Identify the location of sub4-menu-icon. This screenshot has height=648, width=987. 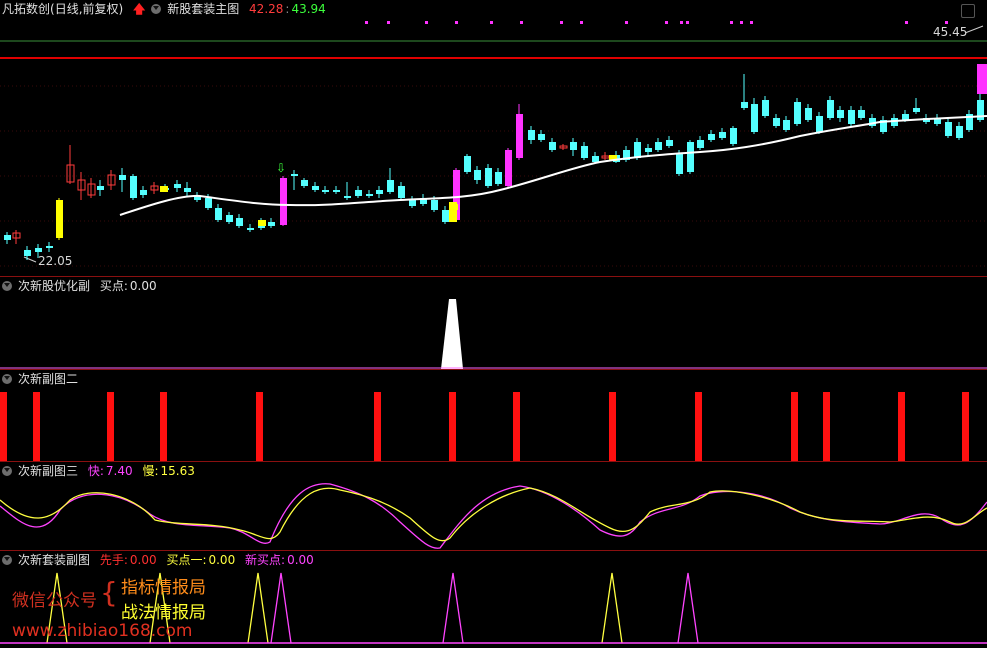
(7, 560).